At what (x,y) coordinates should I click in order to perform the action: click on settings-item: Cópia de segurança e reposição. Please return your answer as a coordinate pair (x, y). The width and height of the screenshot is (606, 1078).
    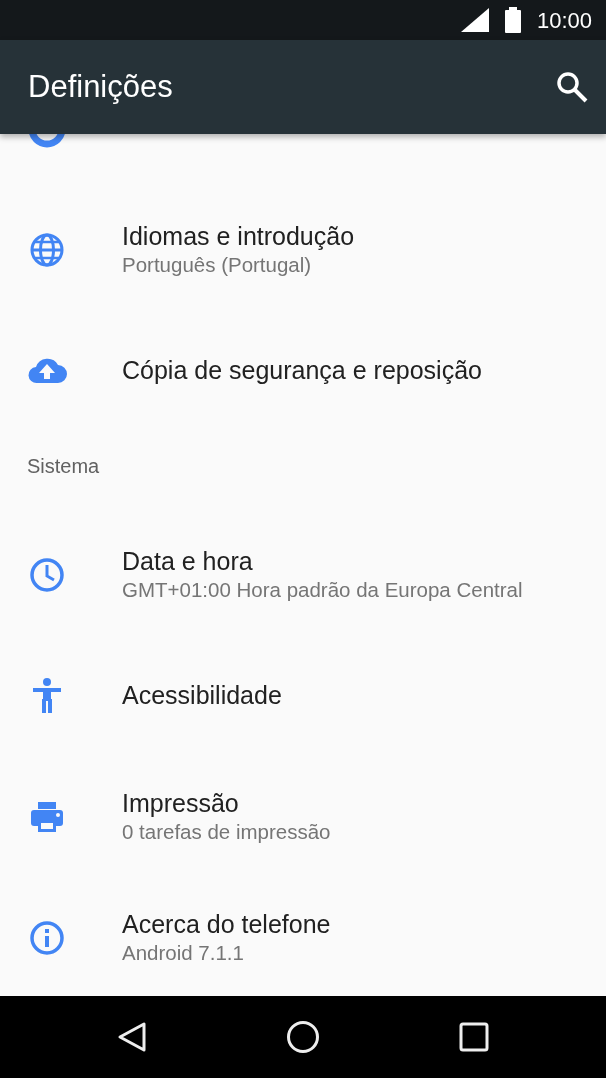
    Looking at the image, I should click on (303, 370).